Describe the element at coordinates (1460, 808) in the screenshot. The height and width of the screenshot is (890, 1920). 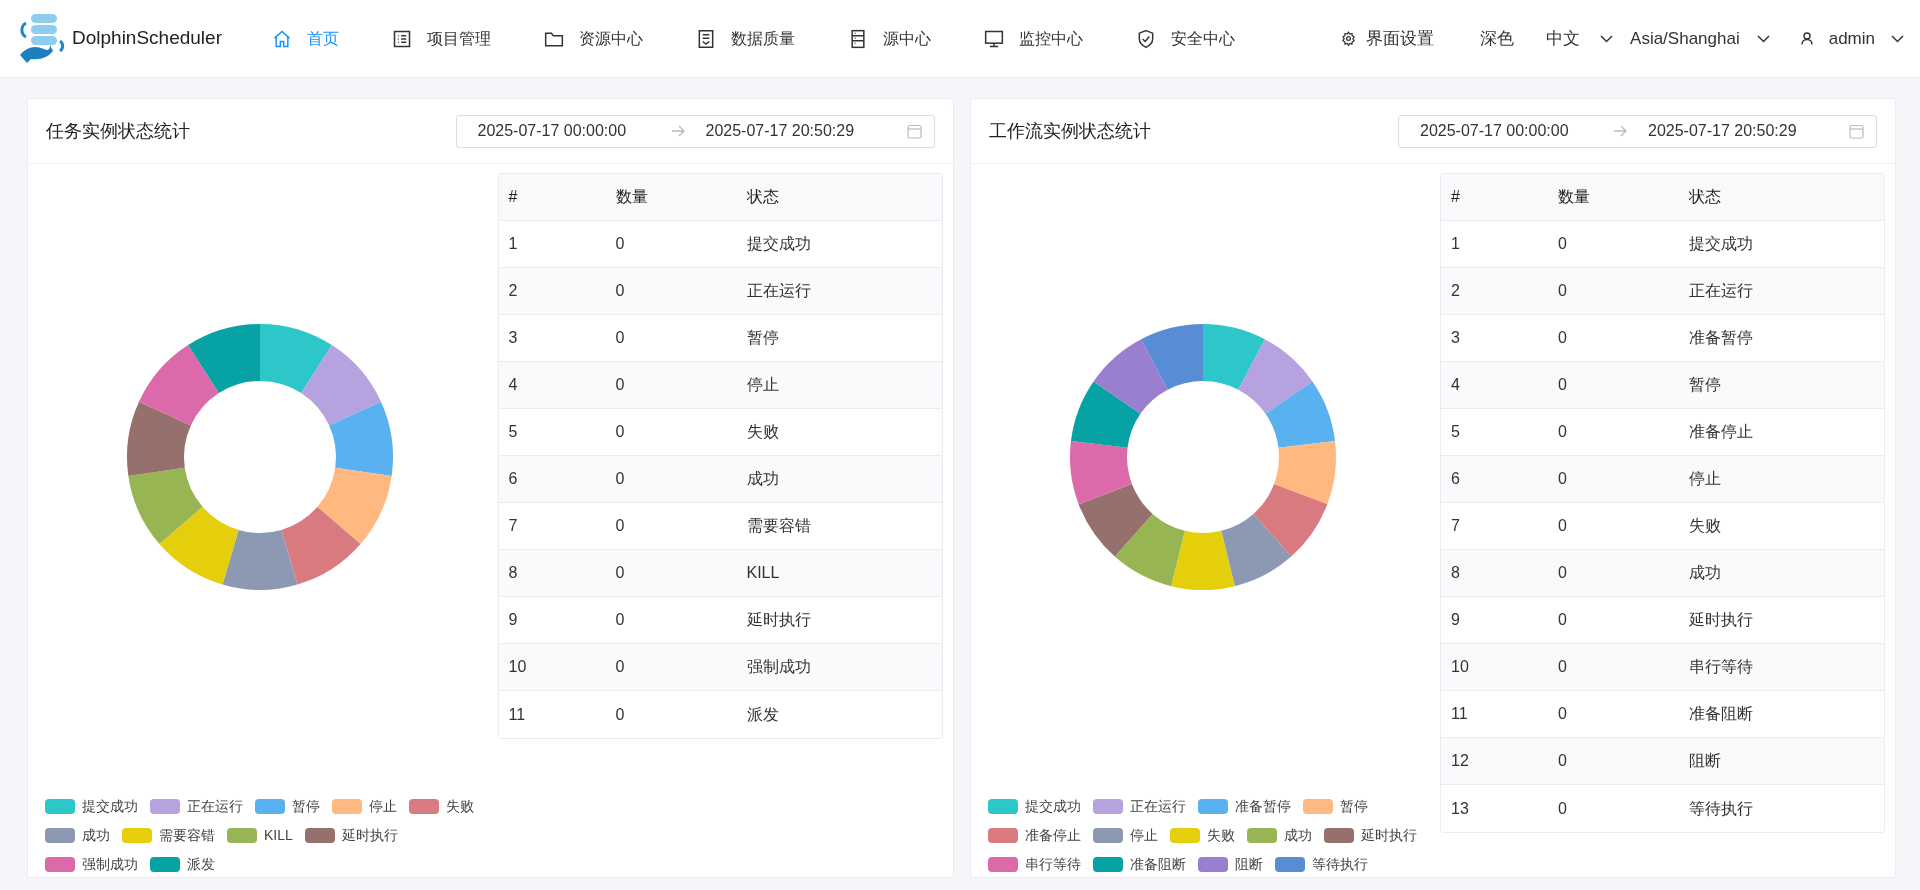
I see `table-cell-text: 13` at that location.